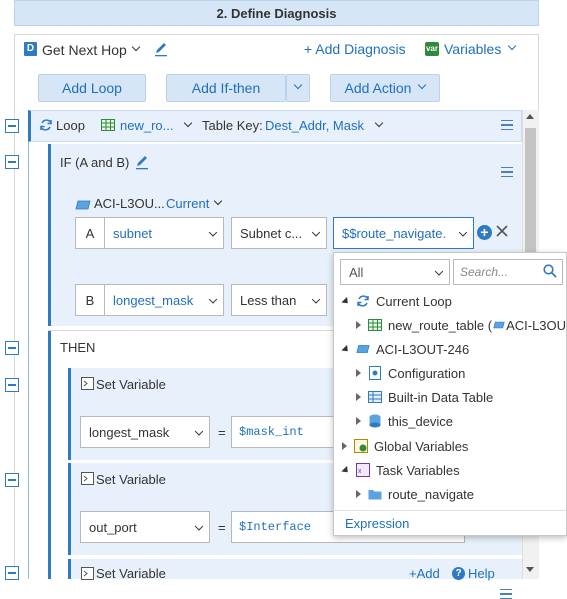  I want to click on condition-letter-b: B, so click(90, 300).